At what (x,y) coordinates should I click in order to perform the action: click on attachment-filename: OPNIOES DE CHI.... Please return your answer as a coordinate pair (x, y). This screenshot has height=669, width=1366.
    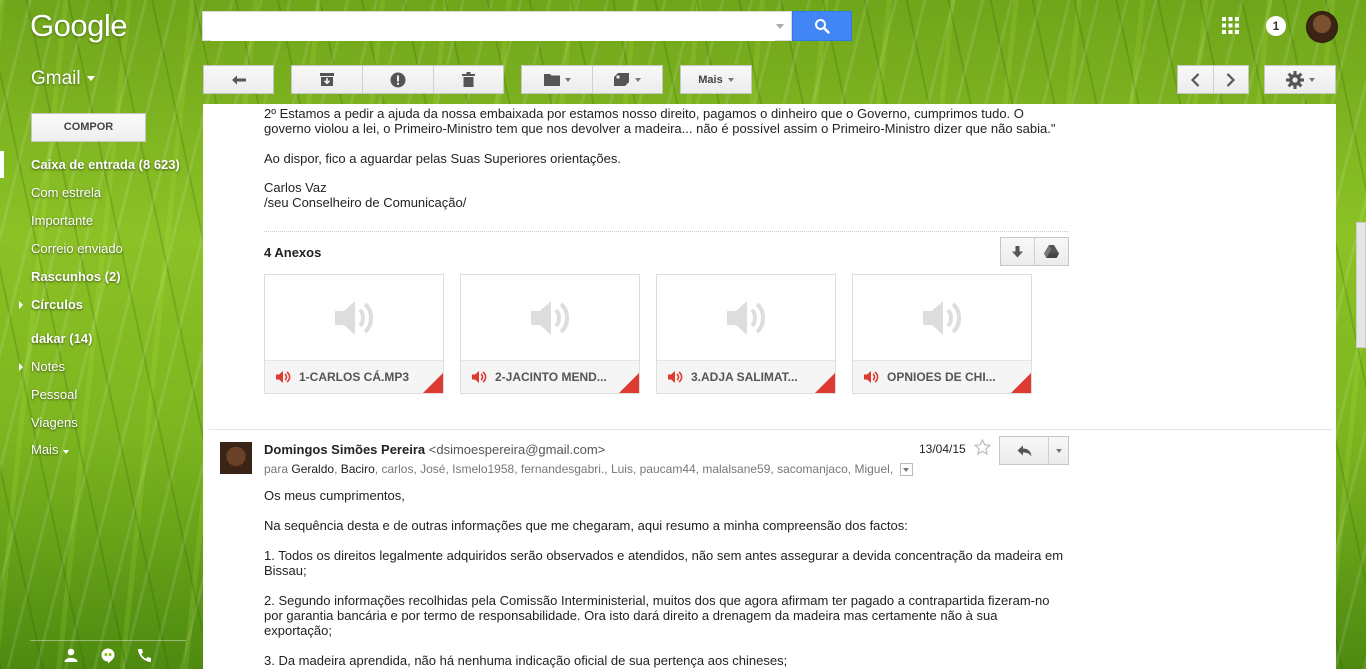
    Looking at the image, I should click on (941, 377).